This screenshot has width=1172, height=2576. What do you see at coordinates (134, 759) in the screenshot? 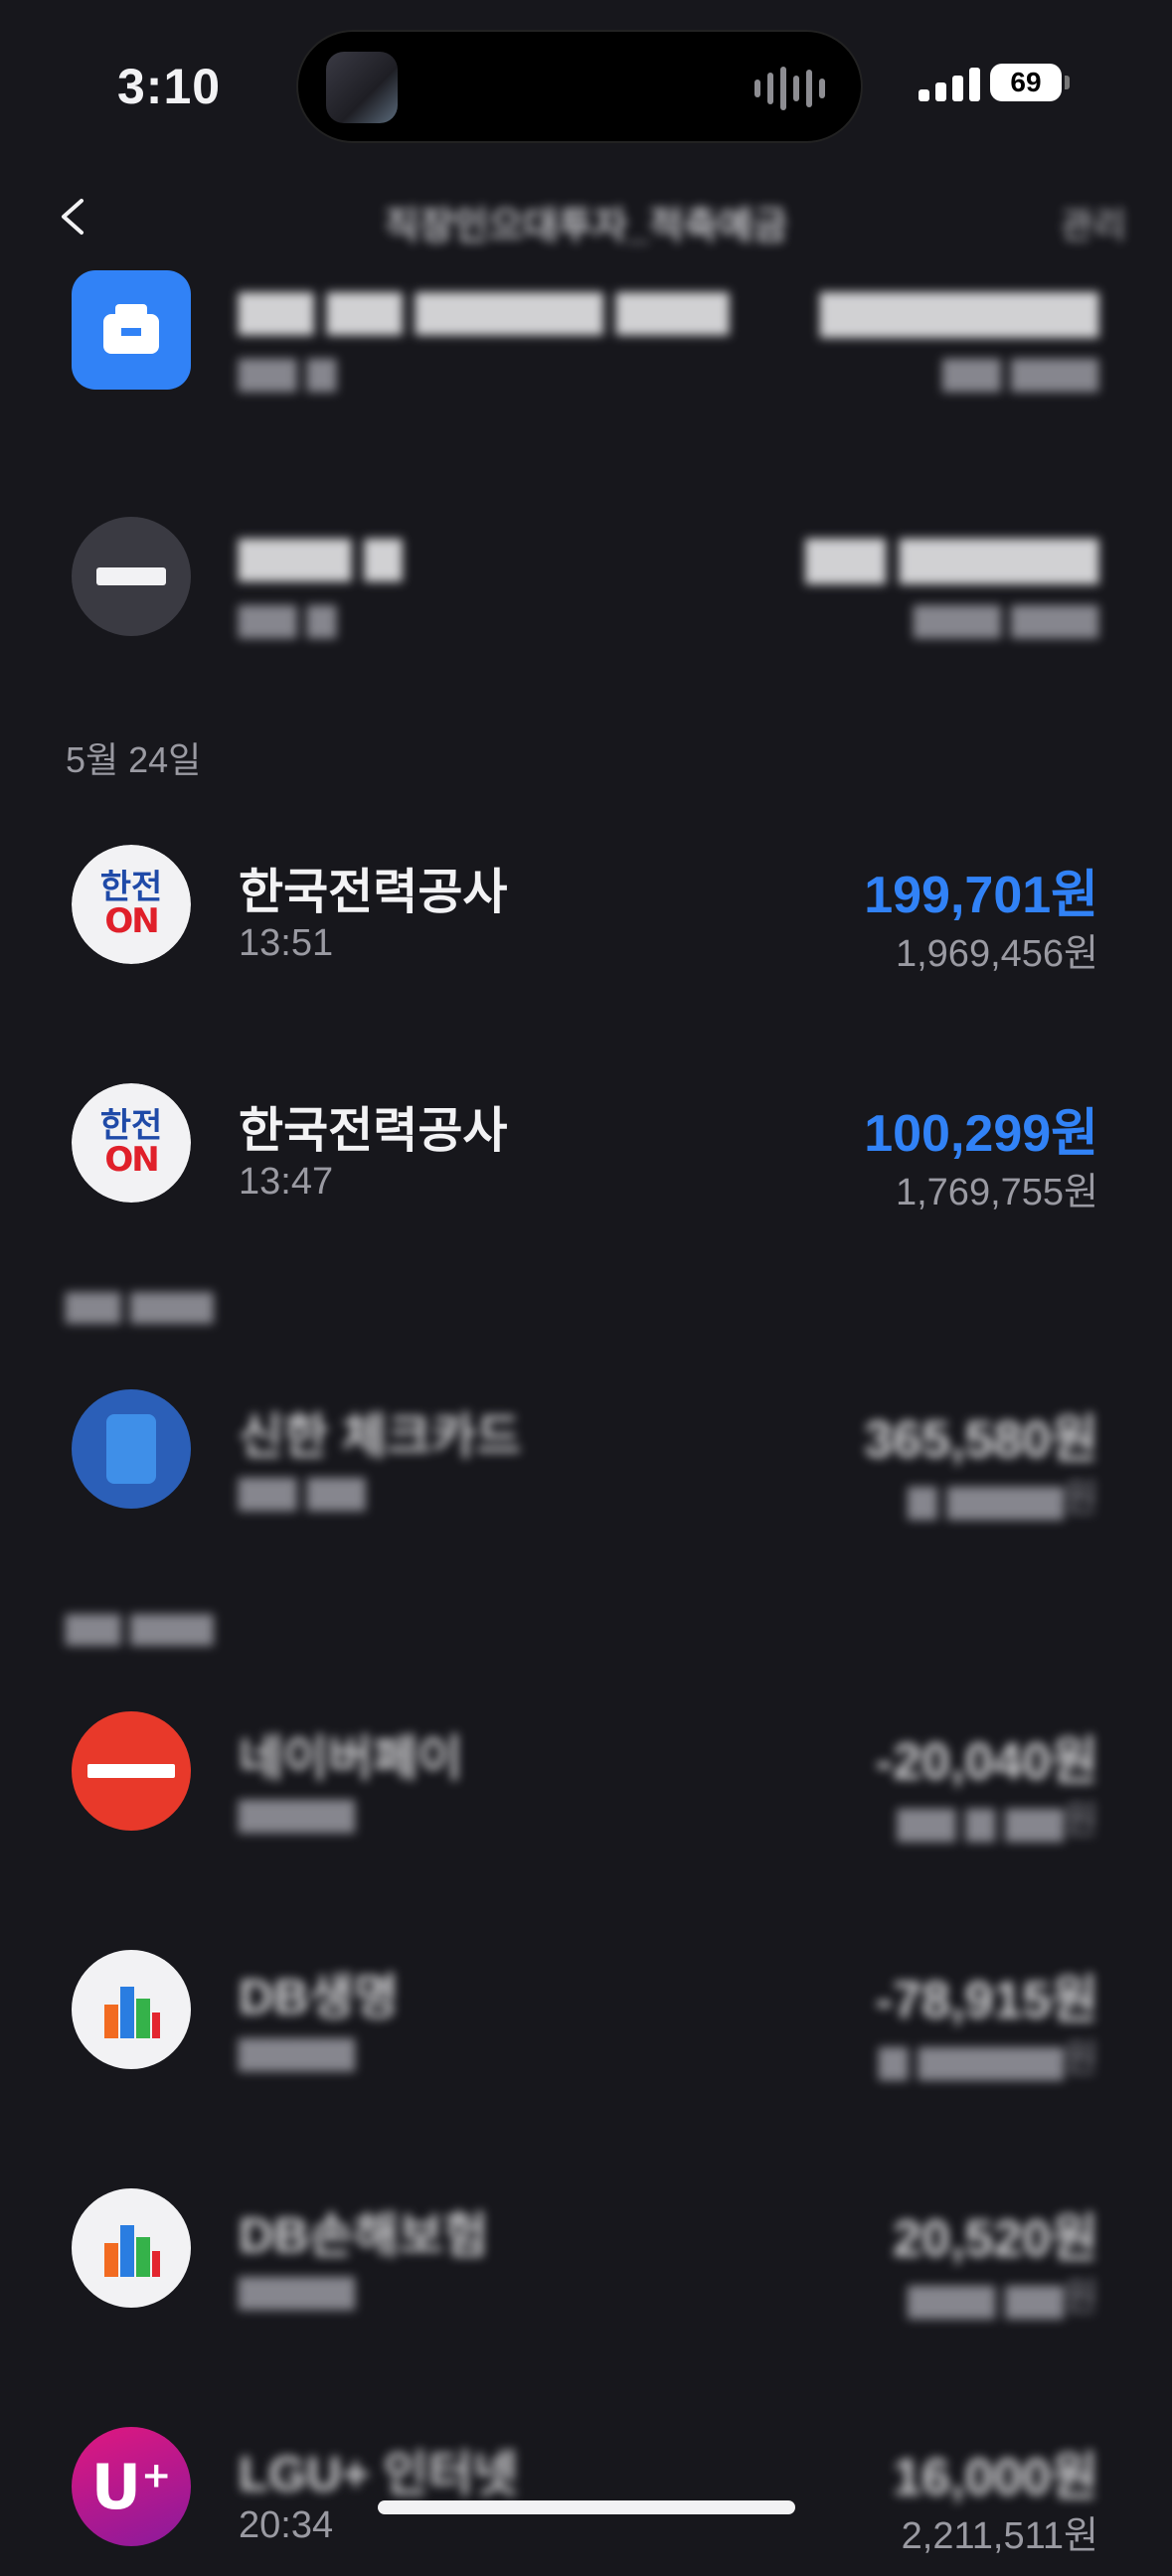
I see `date-header: 5월 24일` at bounding box center [134, 759].